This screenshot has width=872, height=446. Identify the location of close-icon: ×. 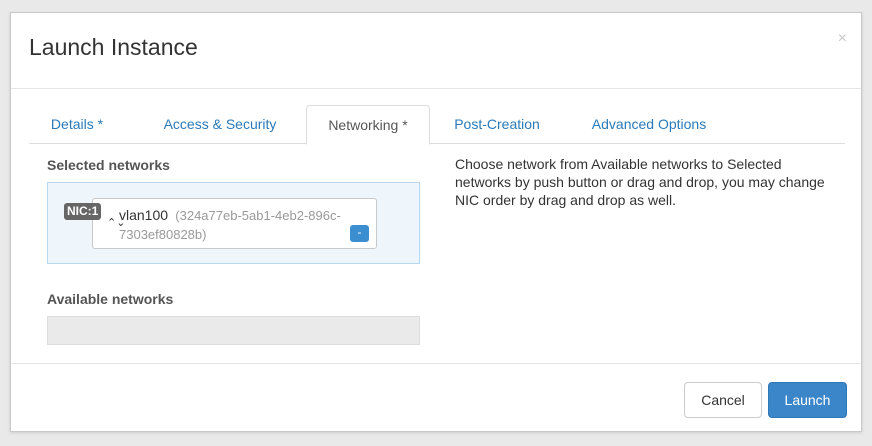
(842, 39).